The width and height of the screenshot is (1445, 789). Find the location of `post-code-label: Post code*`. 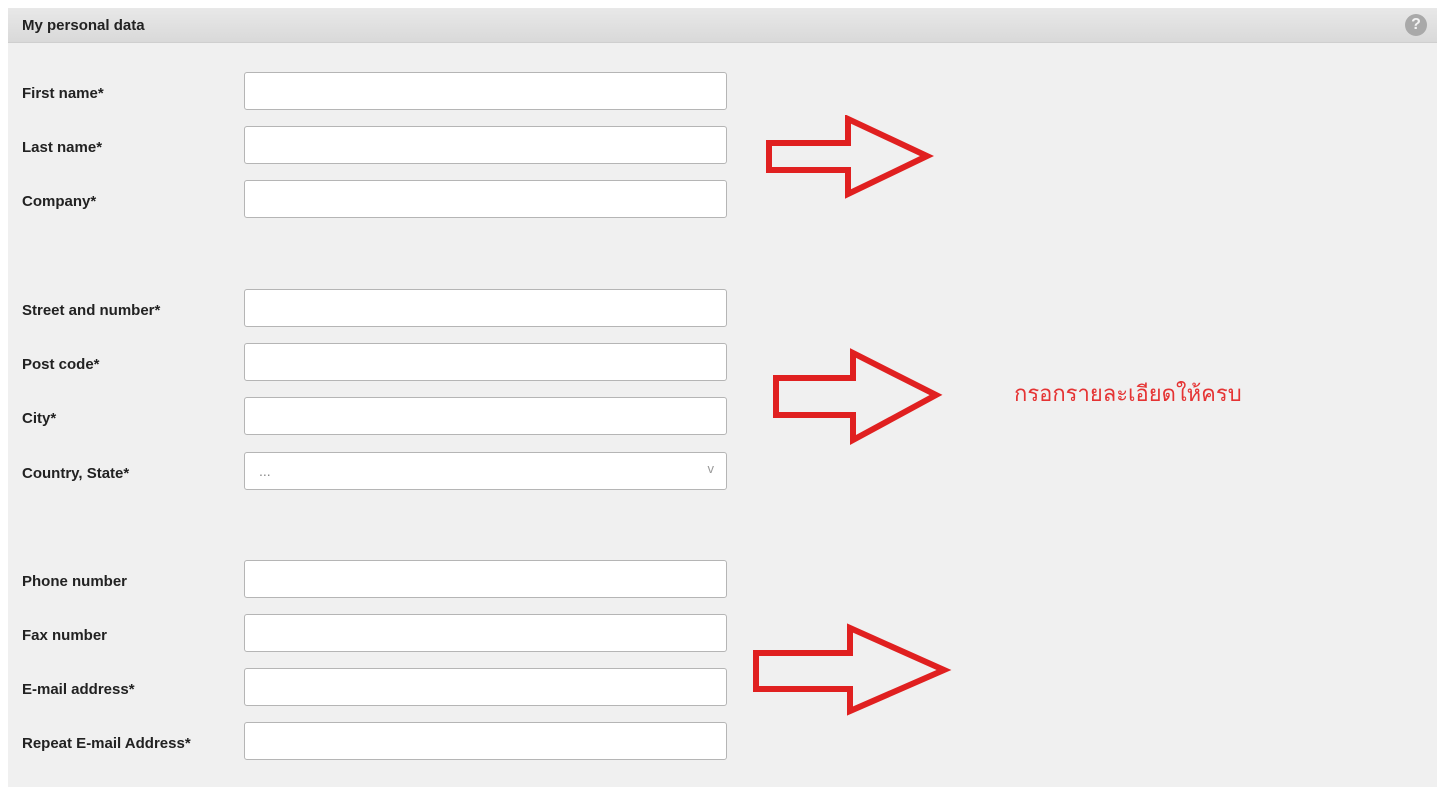

post-code-label: Post code* is located at coordinates (61, 364).